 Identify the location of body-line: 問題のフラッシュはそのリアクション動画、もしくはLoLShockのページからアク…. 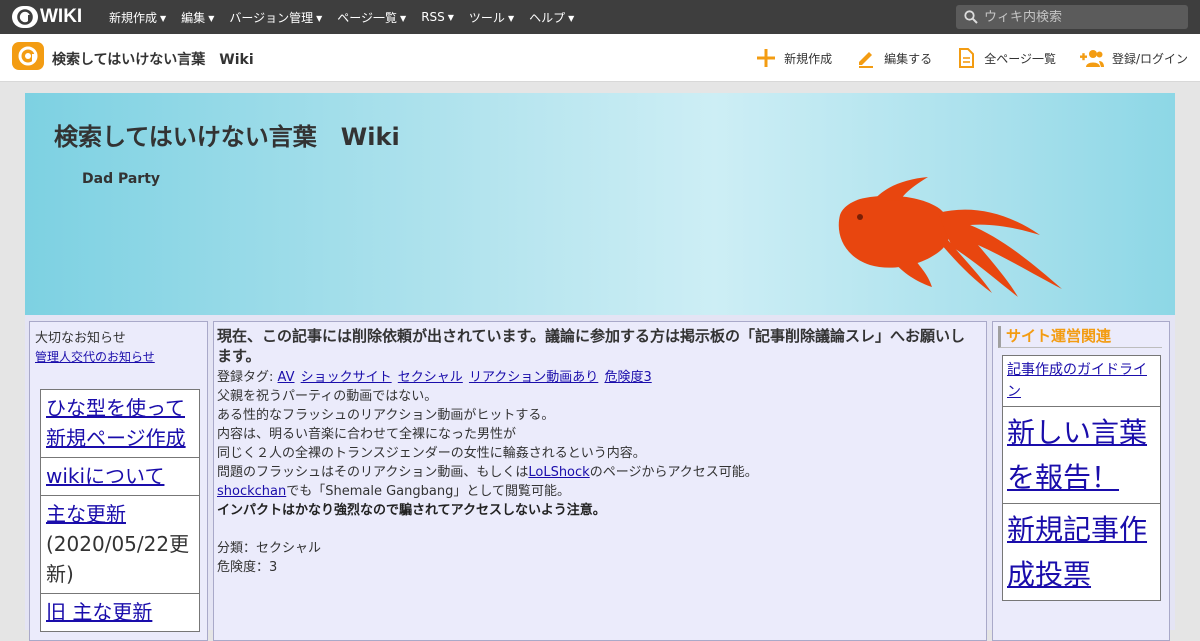
(601, 472).